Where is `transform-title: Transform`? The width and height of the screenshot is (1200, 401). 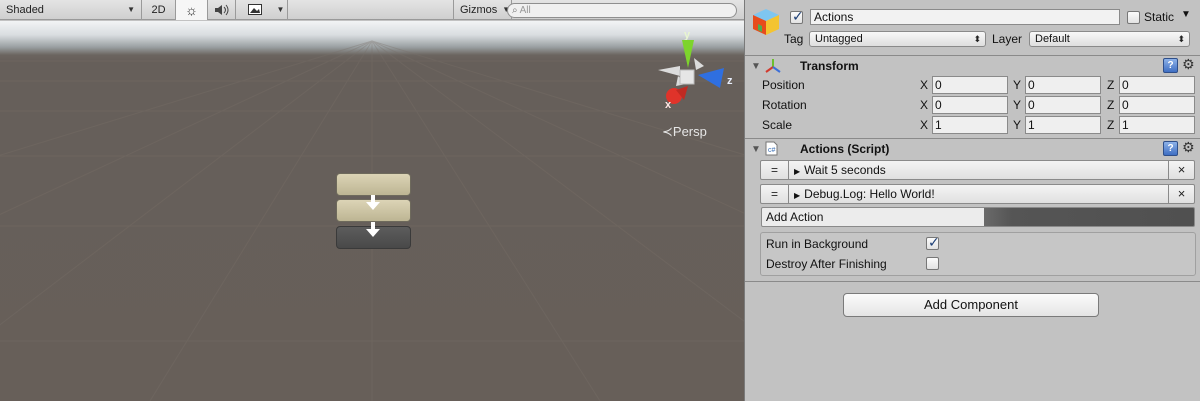 transform-title: Transform is located at coordinates (829, 66).